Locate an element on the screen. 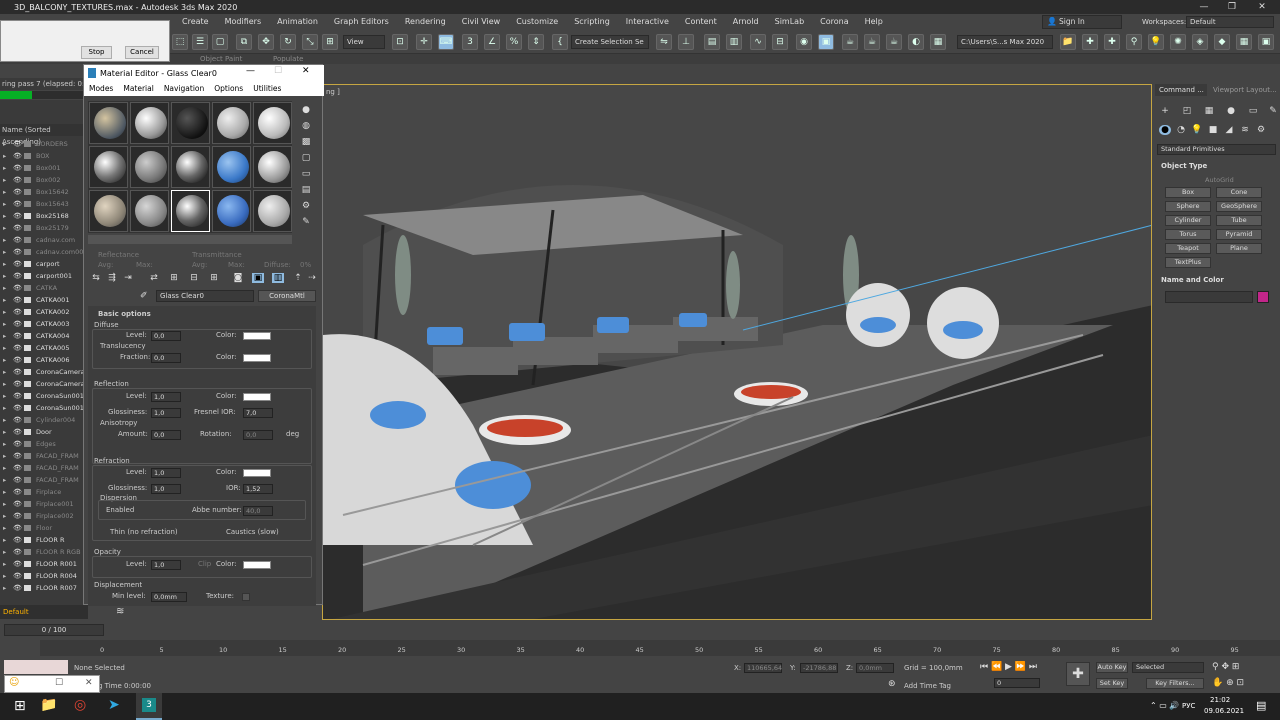 This screenshot has width=1280, height=720. autogrid-checkbox: AutoGrid is located at coordinates (1219, 180).